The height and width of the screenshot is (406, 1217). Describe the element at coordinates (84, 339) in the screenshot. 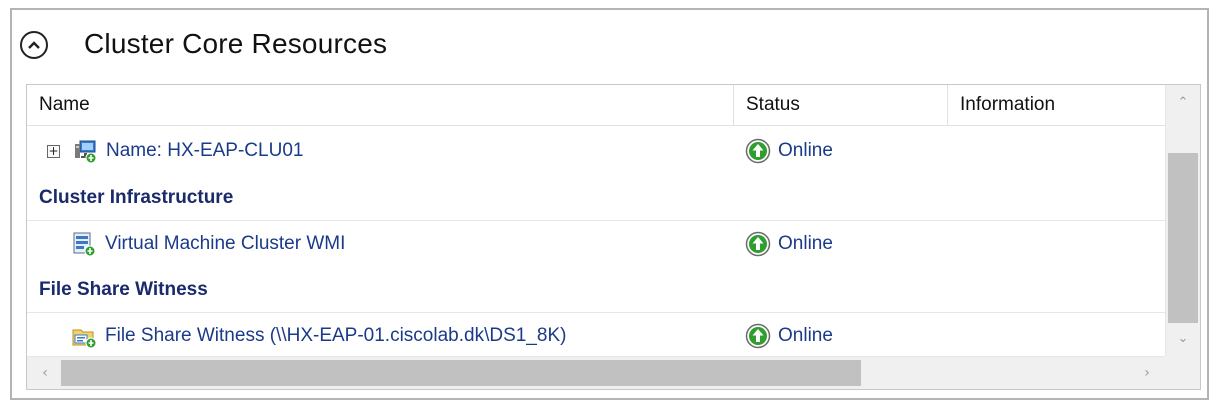

I see `file-share-witness-icon` at that location.